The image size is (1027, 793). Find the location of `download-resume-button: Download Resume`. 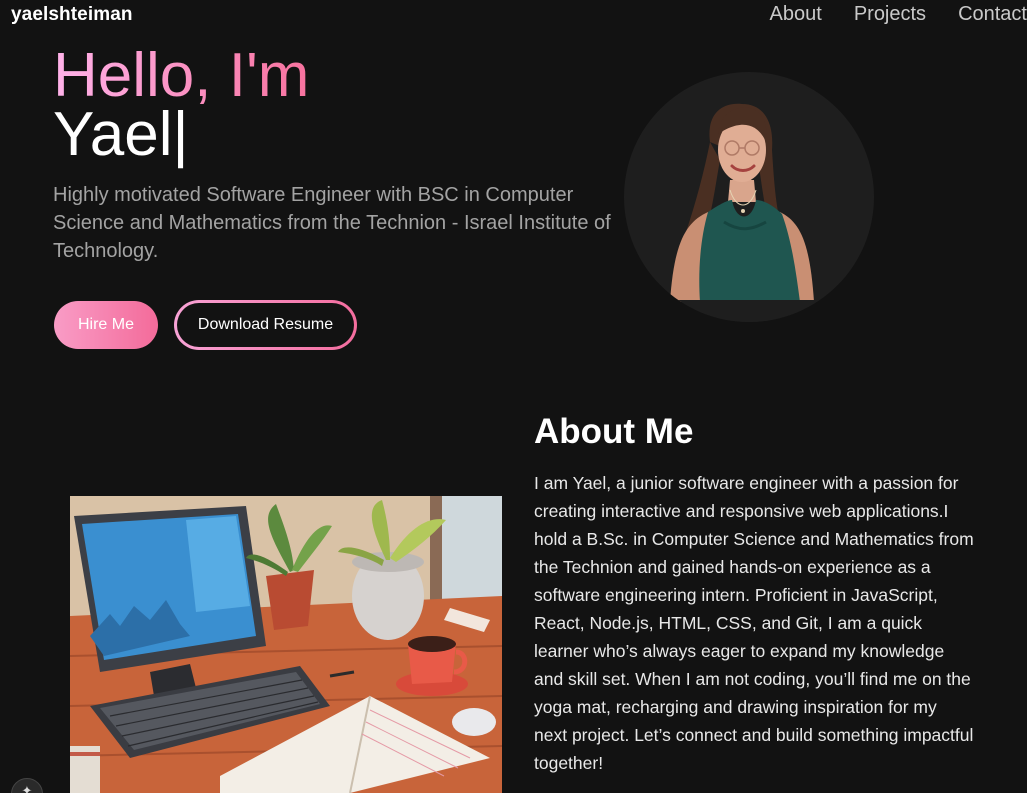

download-resume-button: Download Resume is located at coordinates (265, 325).